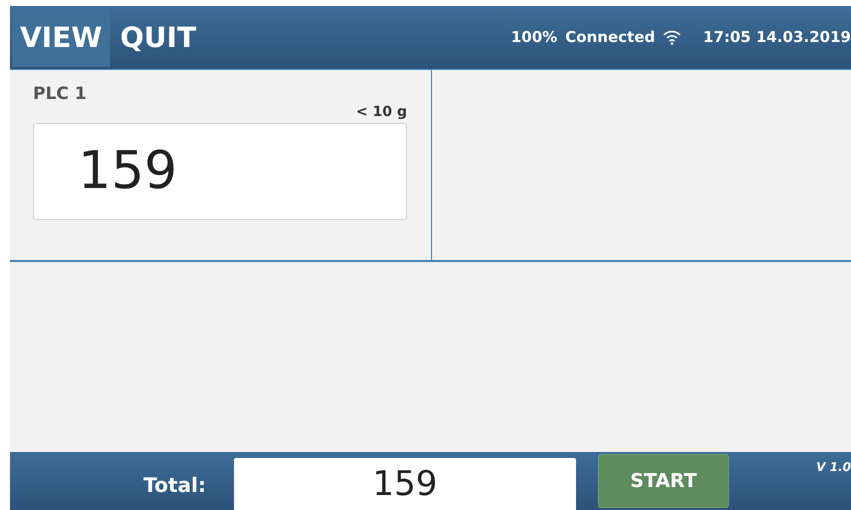 This screenshot has width=851, height=510. What do you see at coordinates (833, 467) in the screenshot?
I see `version-label: V 1.0` at bounding box center [833, 467].